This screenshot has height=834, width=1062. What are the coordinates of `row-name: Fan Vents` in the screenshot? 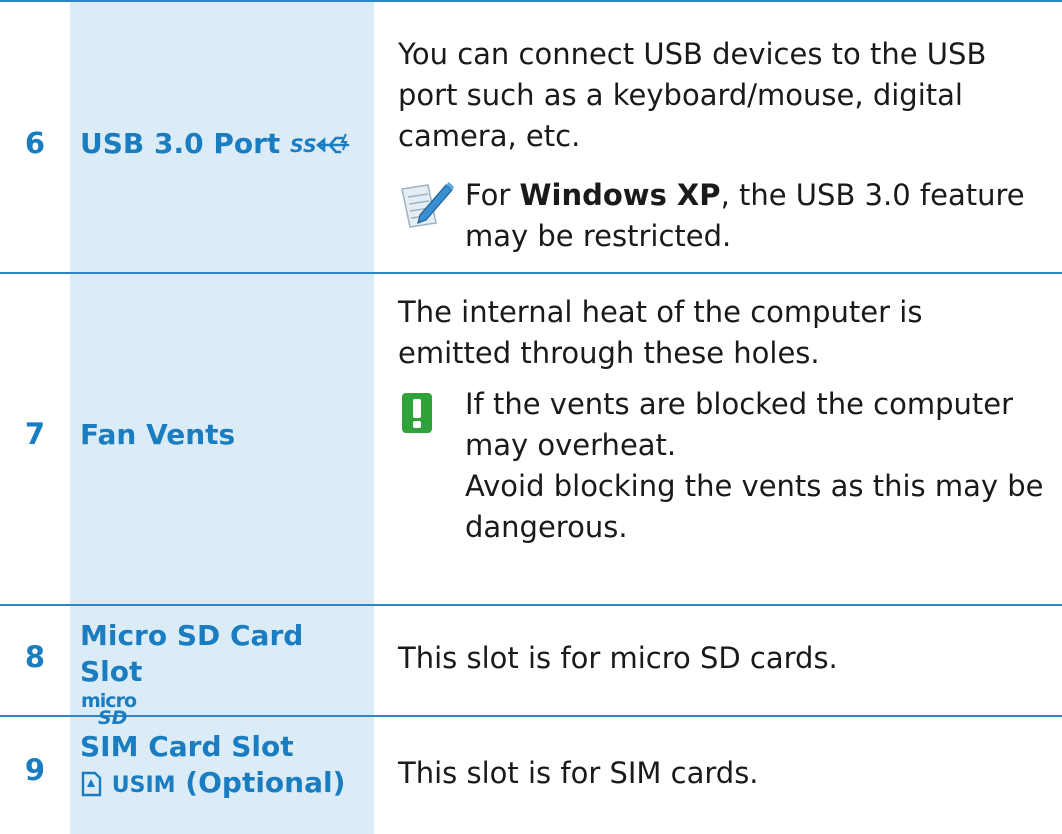 It's located at (158, 434).